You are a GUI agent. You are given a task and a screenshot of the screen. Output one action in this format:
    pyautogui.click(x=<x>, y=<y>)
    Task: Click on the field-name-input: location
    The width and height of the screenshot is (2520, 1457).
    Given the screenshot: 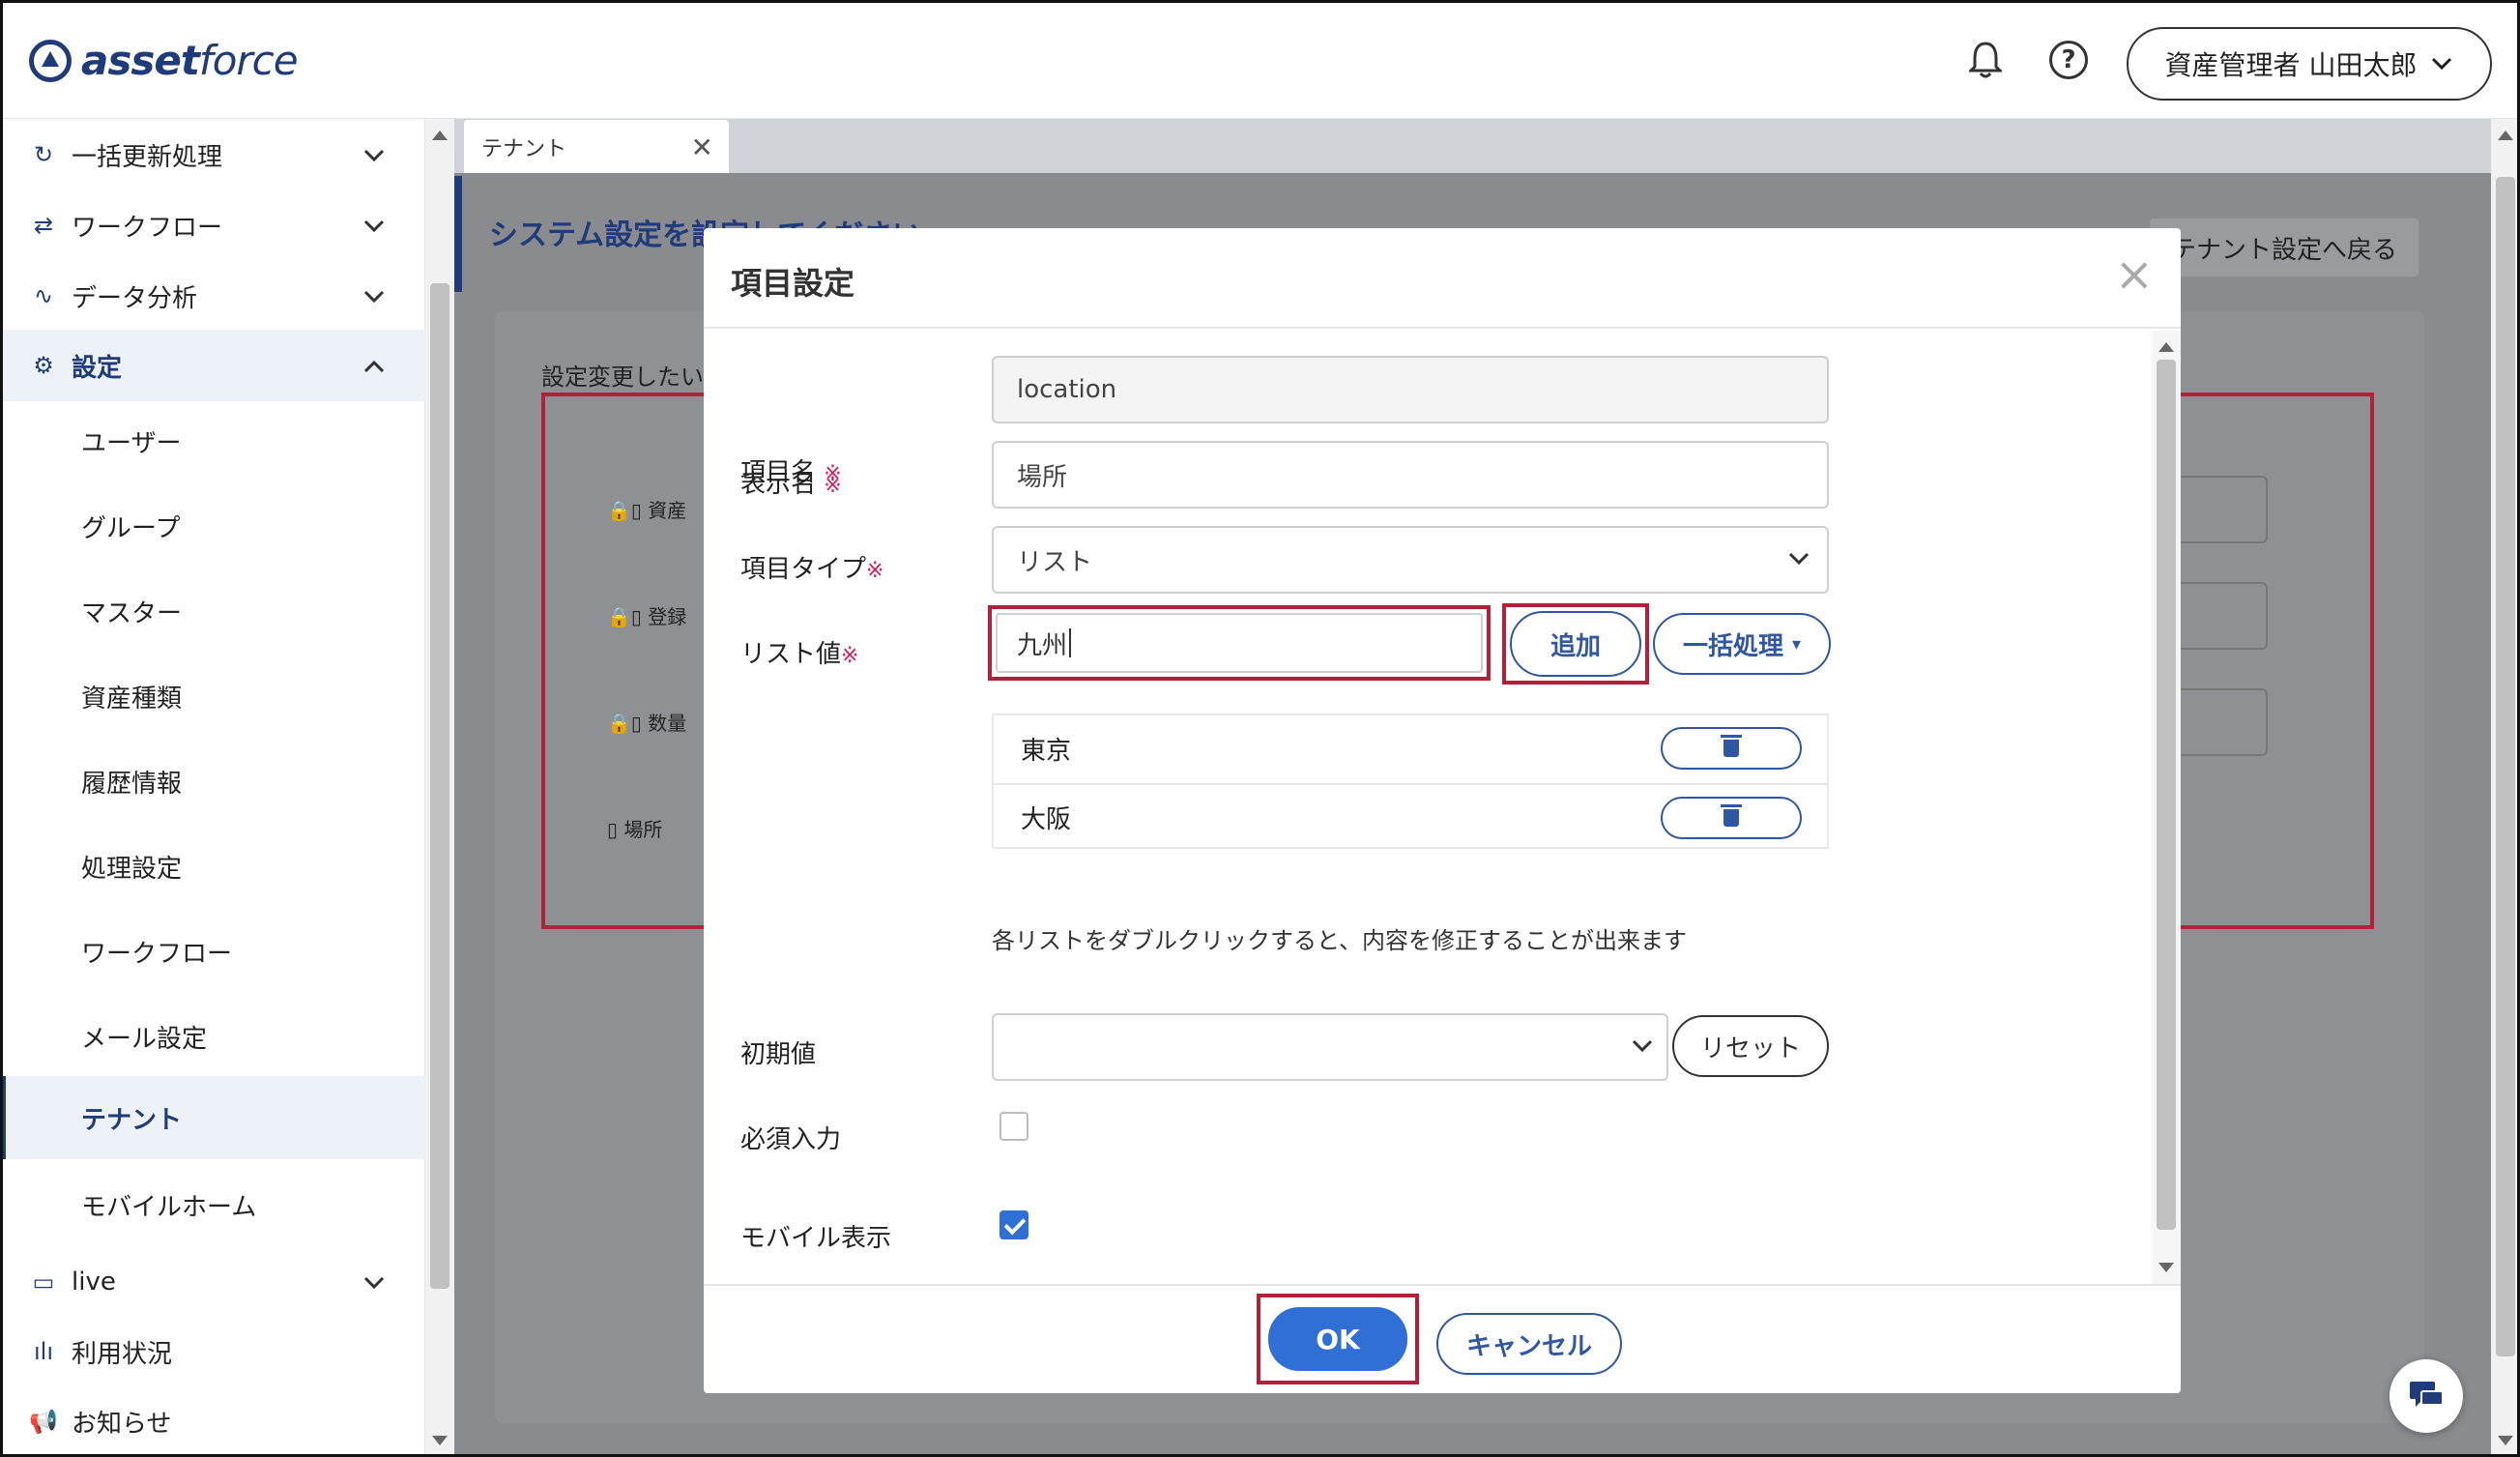 What is the action you would take?
    pyautogui.click(x=1411, y=389)
    